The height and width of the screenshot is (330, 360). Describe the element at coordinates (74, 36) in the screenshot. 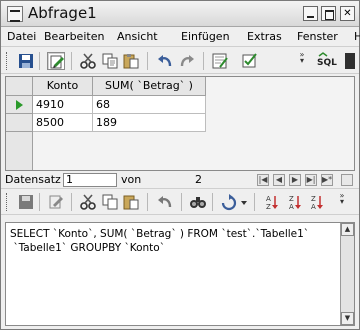

I see `menu-bearbeiten: Bearbeiten` at that location.